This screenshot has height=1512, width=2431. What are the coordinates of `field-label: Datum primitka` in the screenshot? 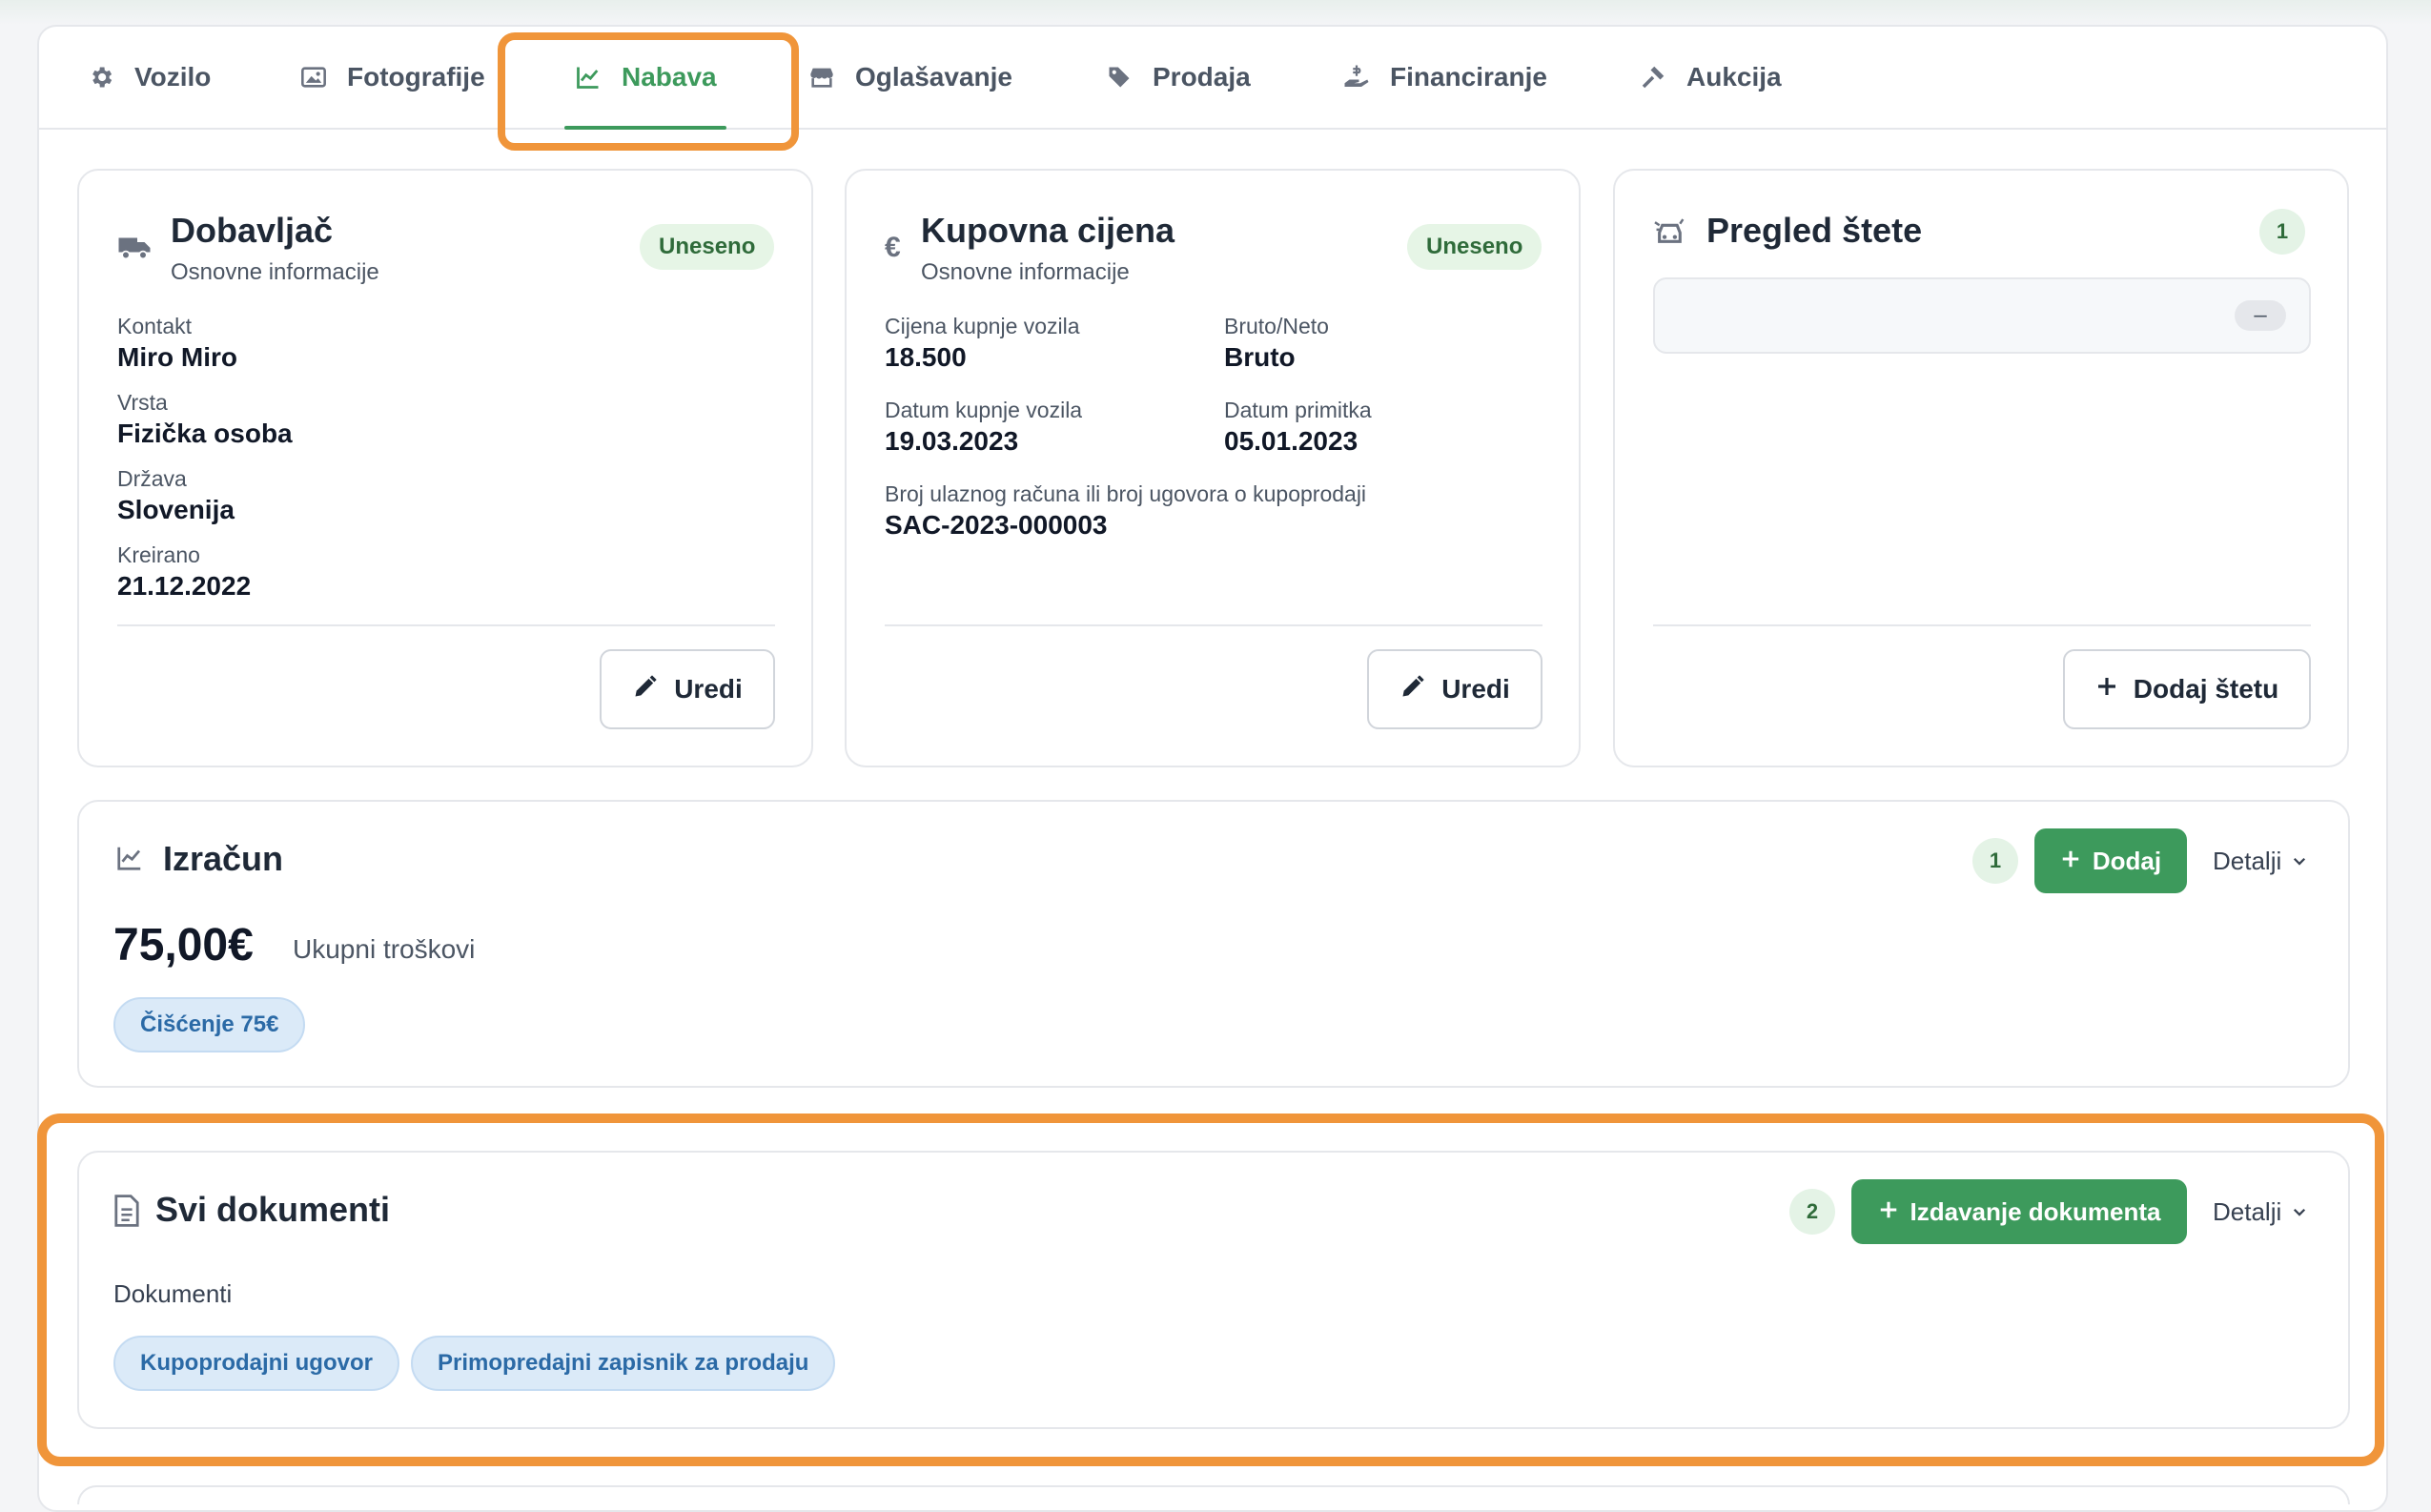 It's located at (1298, 410).